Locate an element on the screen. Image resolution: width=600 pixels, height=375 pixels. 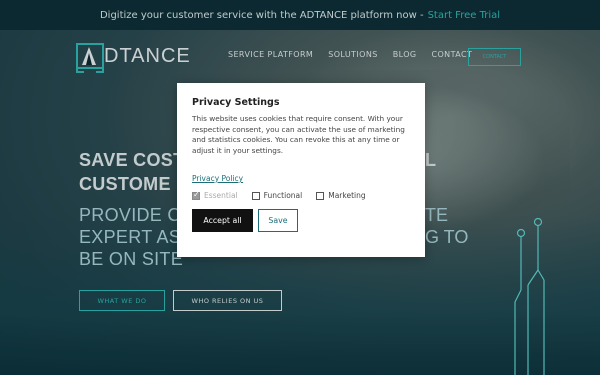
checkbox-marketing: Marketing is located at coordinates (341, 195).